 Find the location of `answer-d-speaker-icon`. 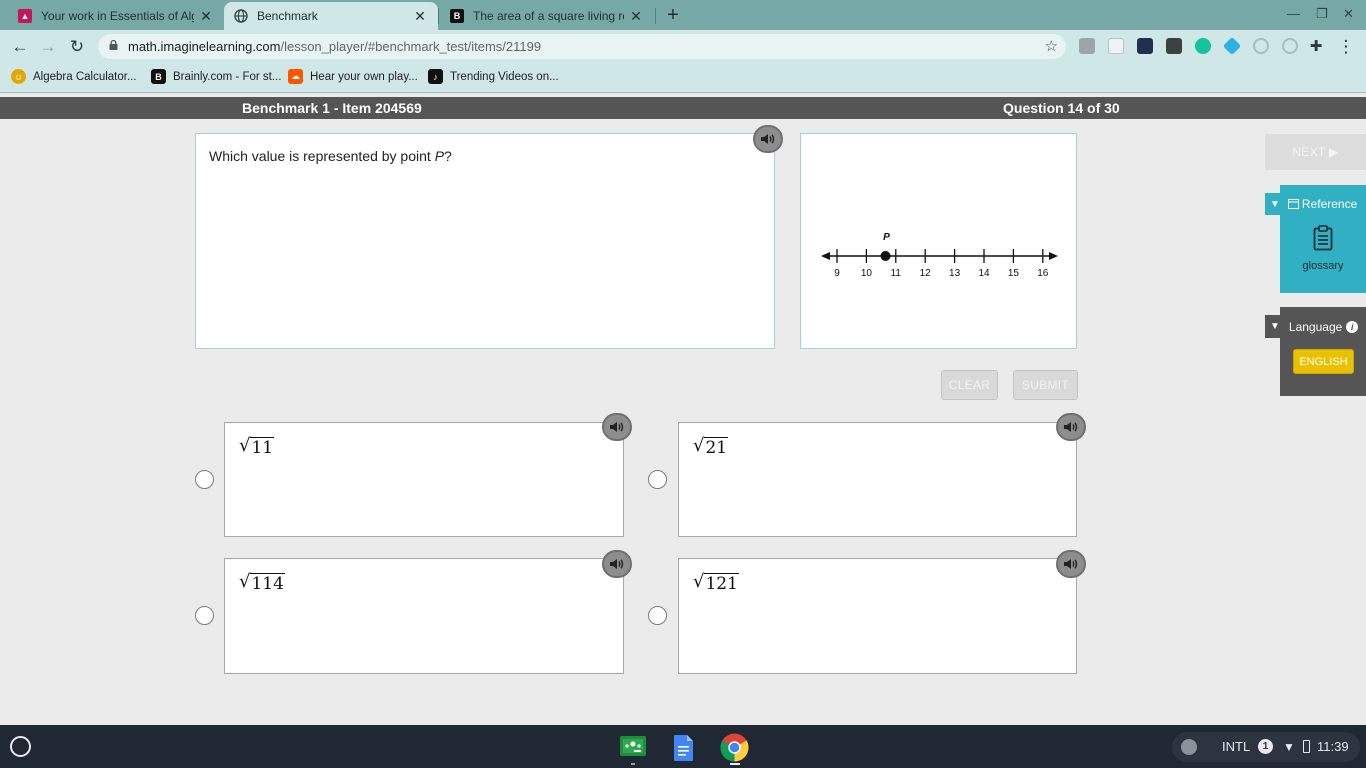

answer-d-speaker-icon is located at coordinates (1071, 564).